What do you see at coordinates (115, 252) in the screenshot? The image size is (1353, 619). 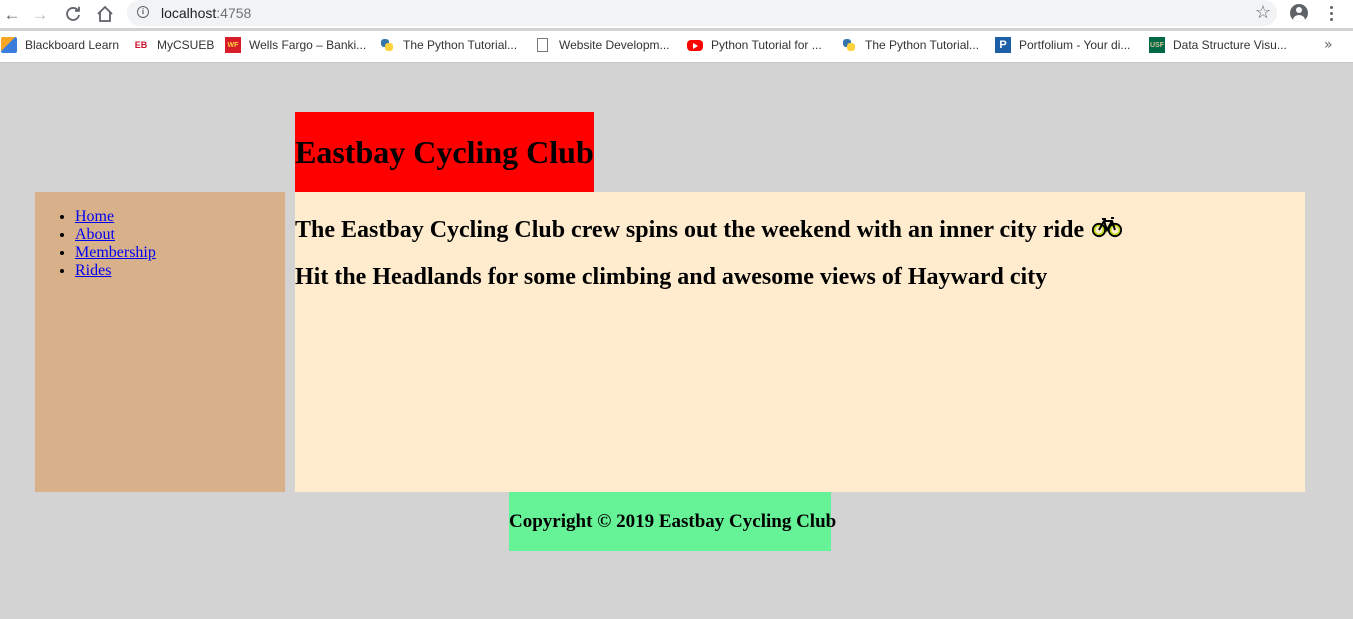 I see `nav-link-membership: Membership` at bounding box center [115, 252].